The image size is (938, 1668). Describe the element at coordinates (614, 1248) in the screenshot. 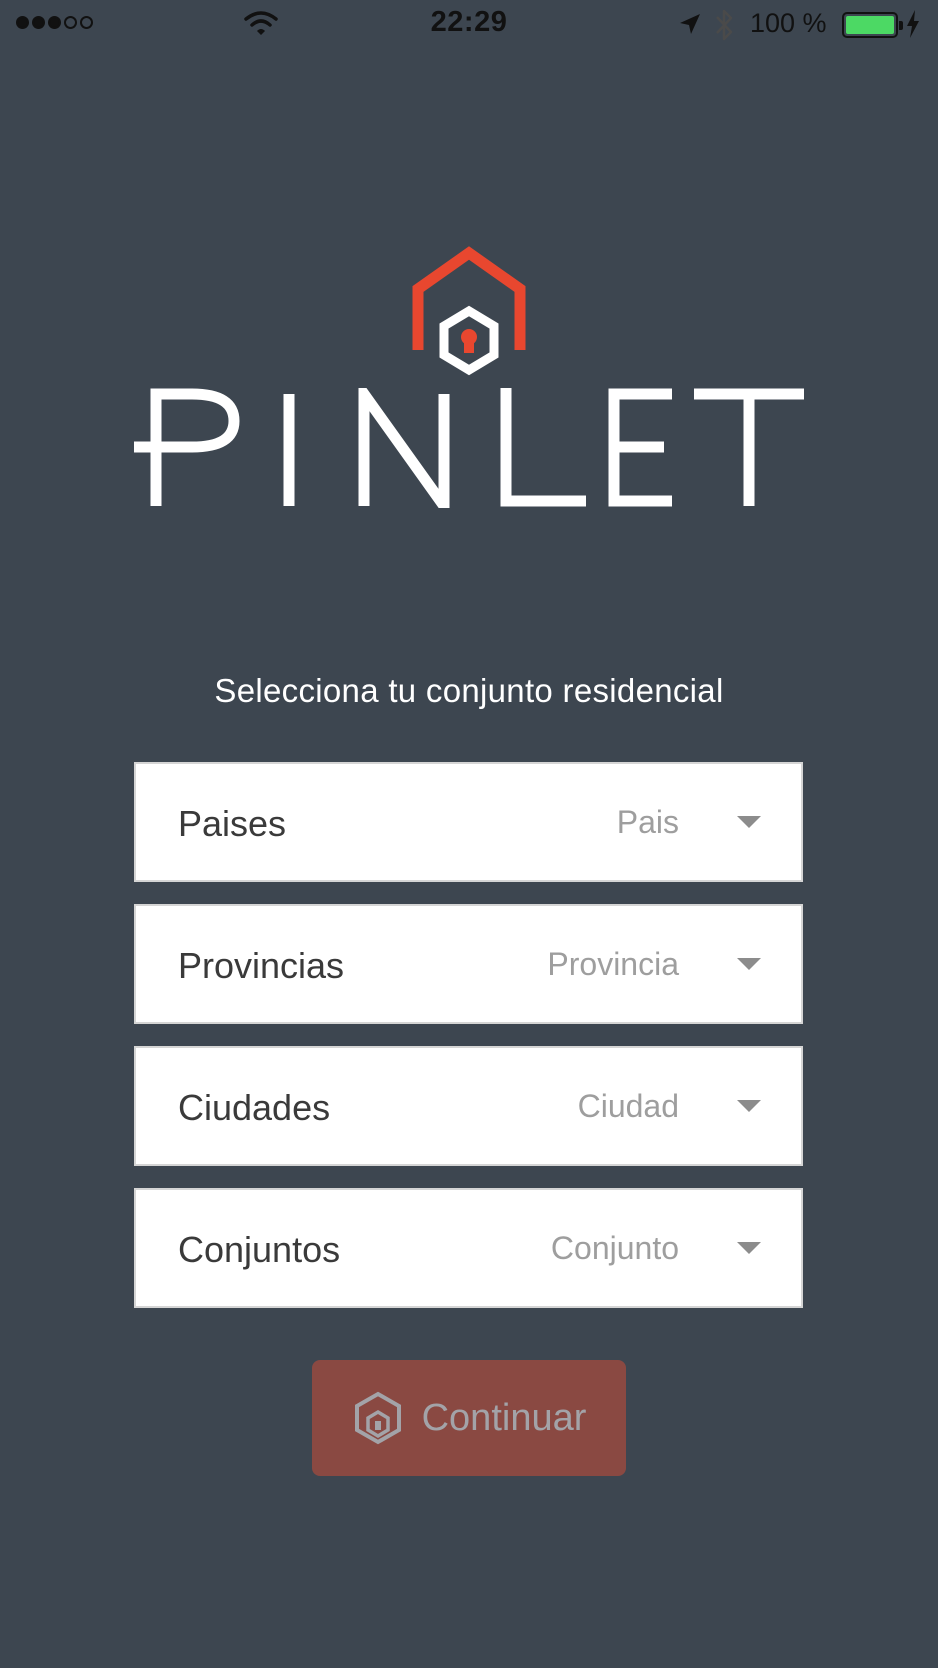

I see `select-placeholder: Conjunto` at that location.